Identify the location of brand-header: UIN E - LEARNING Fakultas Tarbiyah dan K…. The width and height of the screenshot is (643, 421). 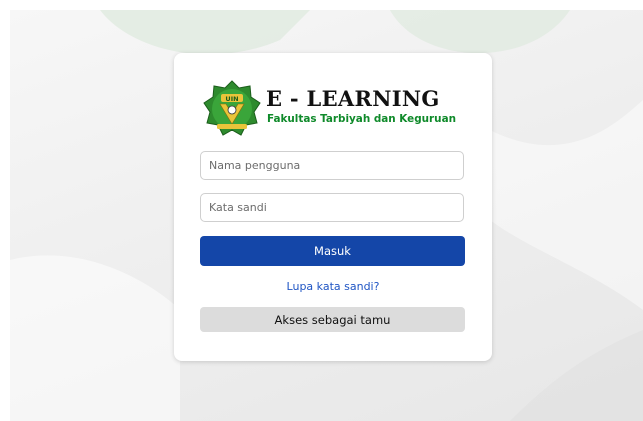
(343, 110).